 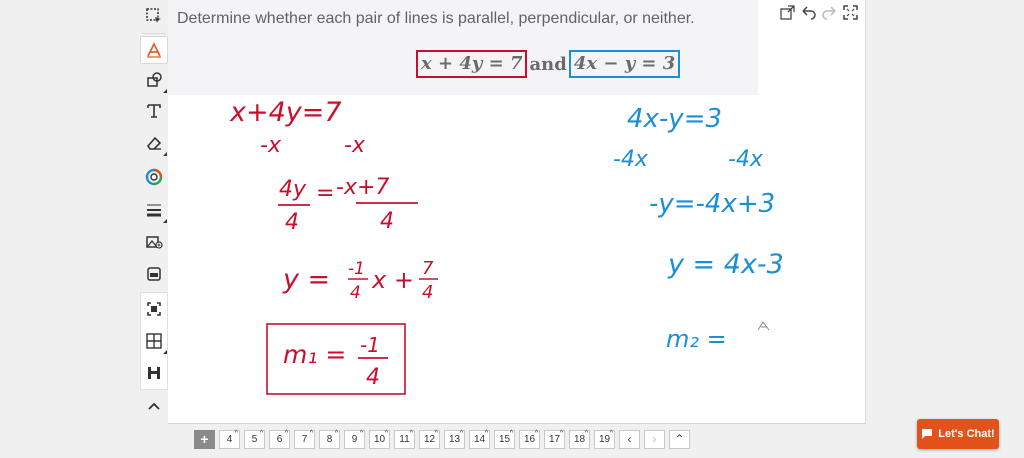 I want to click on drawing-toolbar, so click(x=153, y=212).